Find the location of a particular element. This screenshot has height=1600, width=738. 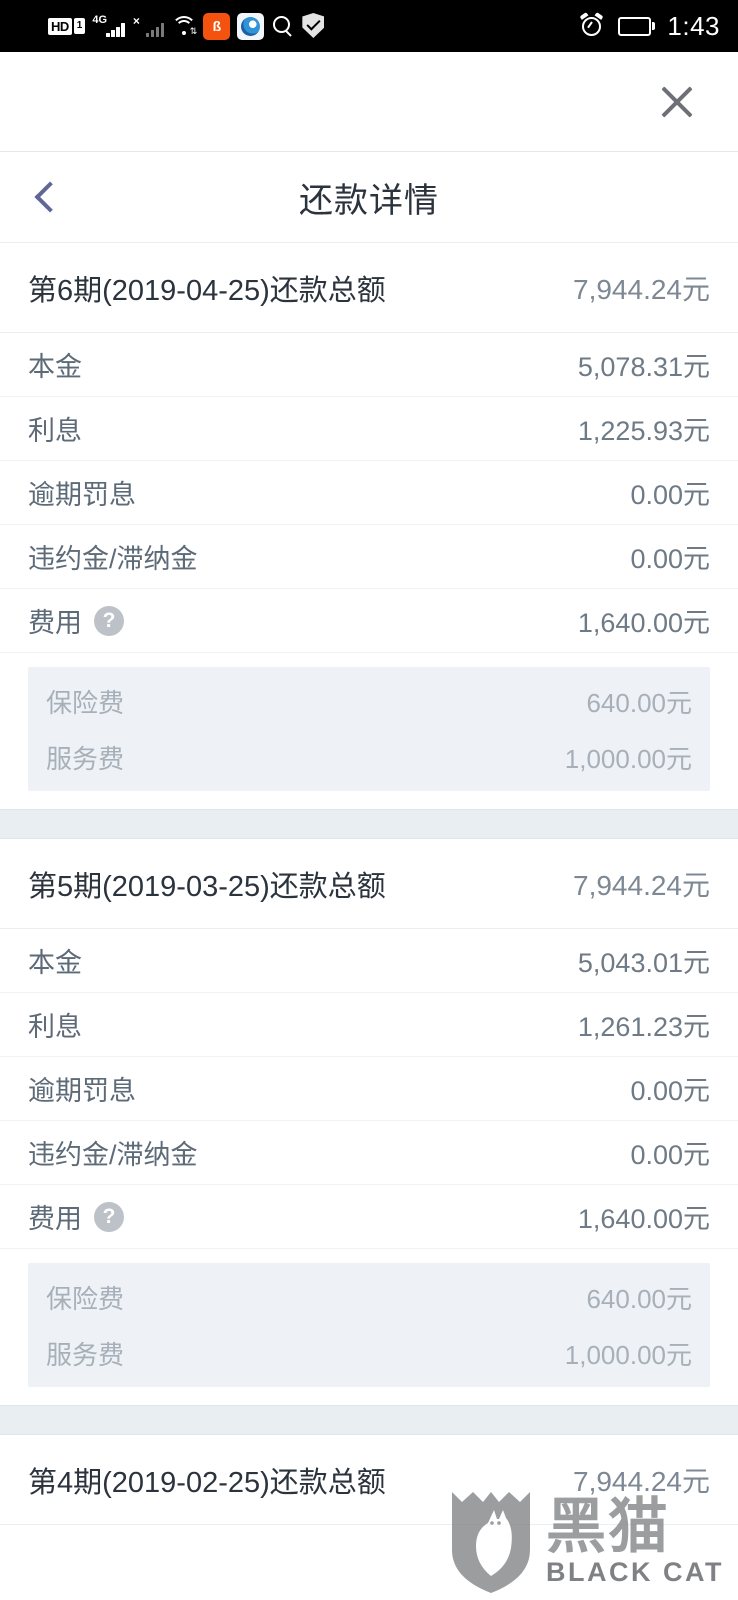

network-type-label: 4G is located at coordinates (100, 20).